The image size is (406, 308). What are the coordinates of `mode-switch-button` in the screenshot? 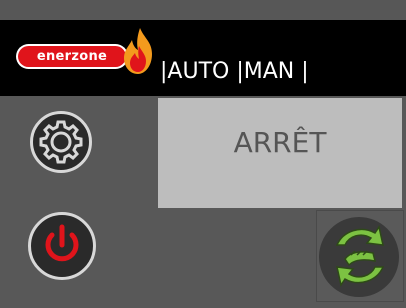 It's located at (360, 256).